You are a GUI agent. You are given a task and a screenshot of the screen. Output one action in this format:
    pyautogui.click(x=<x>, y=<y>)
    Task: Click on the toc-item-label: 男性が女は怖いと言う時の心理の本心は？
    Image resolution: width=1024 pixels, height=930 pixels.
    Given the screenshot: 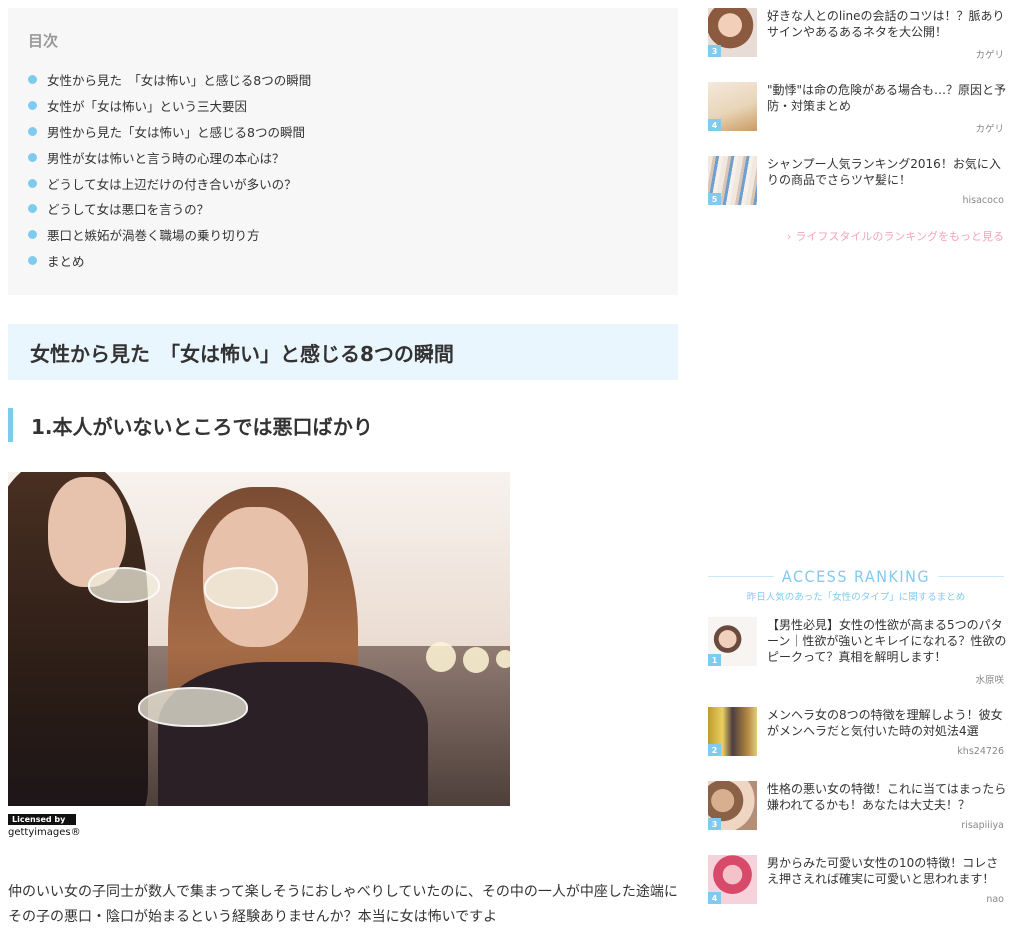 What is the action you would take?
    pyautogui.click(x=166, y=158)
    